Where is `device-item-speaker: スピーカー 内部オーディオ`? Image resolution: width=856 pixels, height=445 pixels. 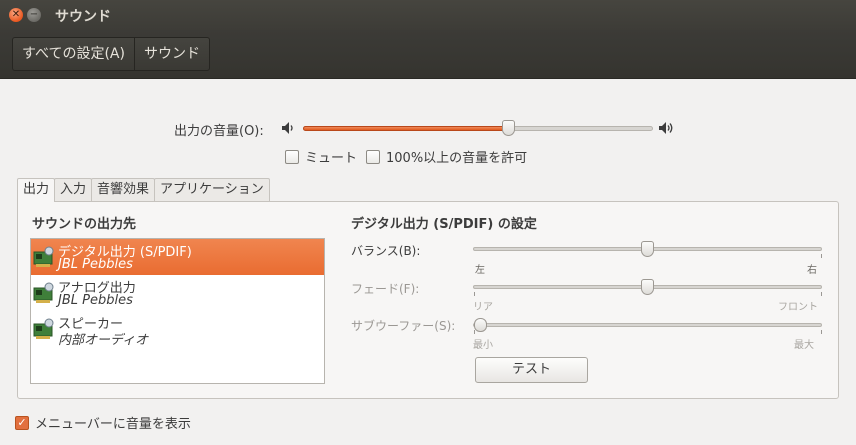
device-item-speaker: スピーカー 内部オーディオ is located at coordinates (177, 329).